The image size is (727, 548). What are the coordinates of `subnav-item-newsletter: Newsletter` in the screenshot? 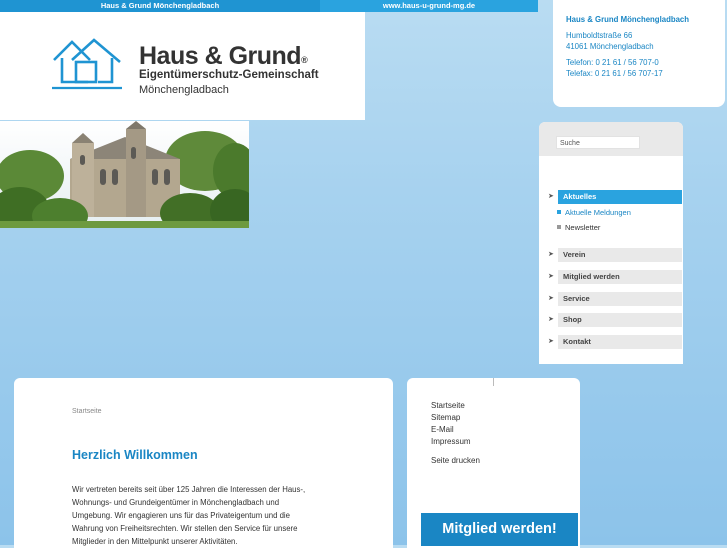 It's located at (582, 227).